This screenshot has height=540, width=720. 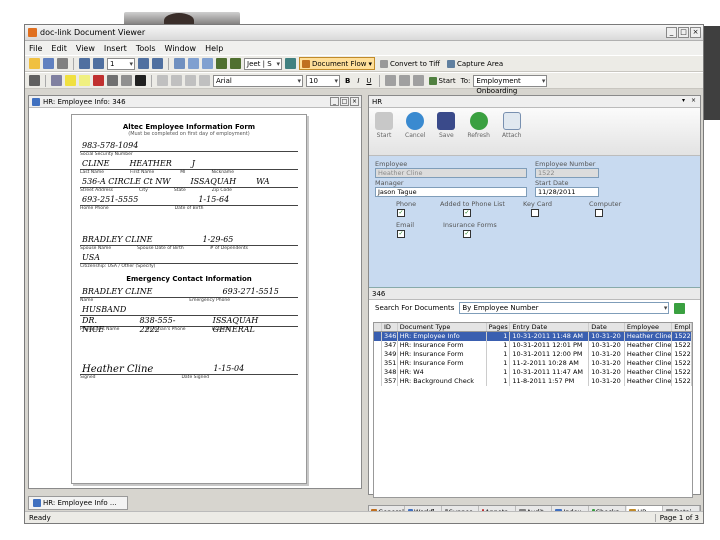 I want to click on zoom-in-icon, so click(x=221, y=63).